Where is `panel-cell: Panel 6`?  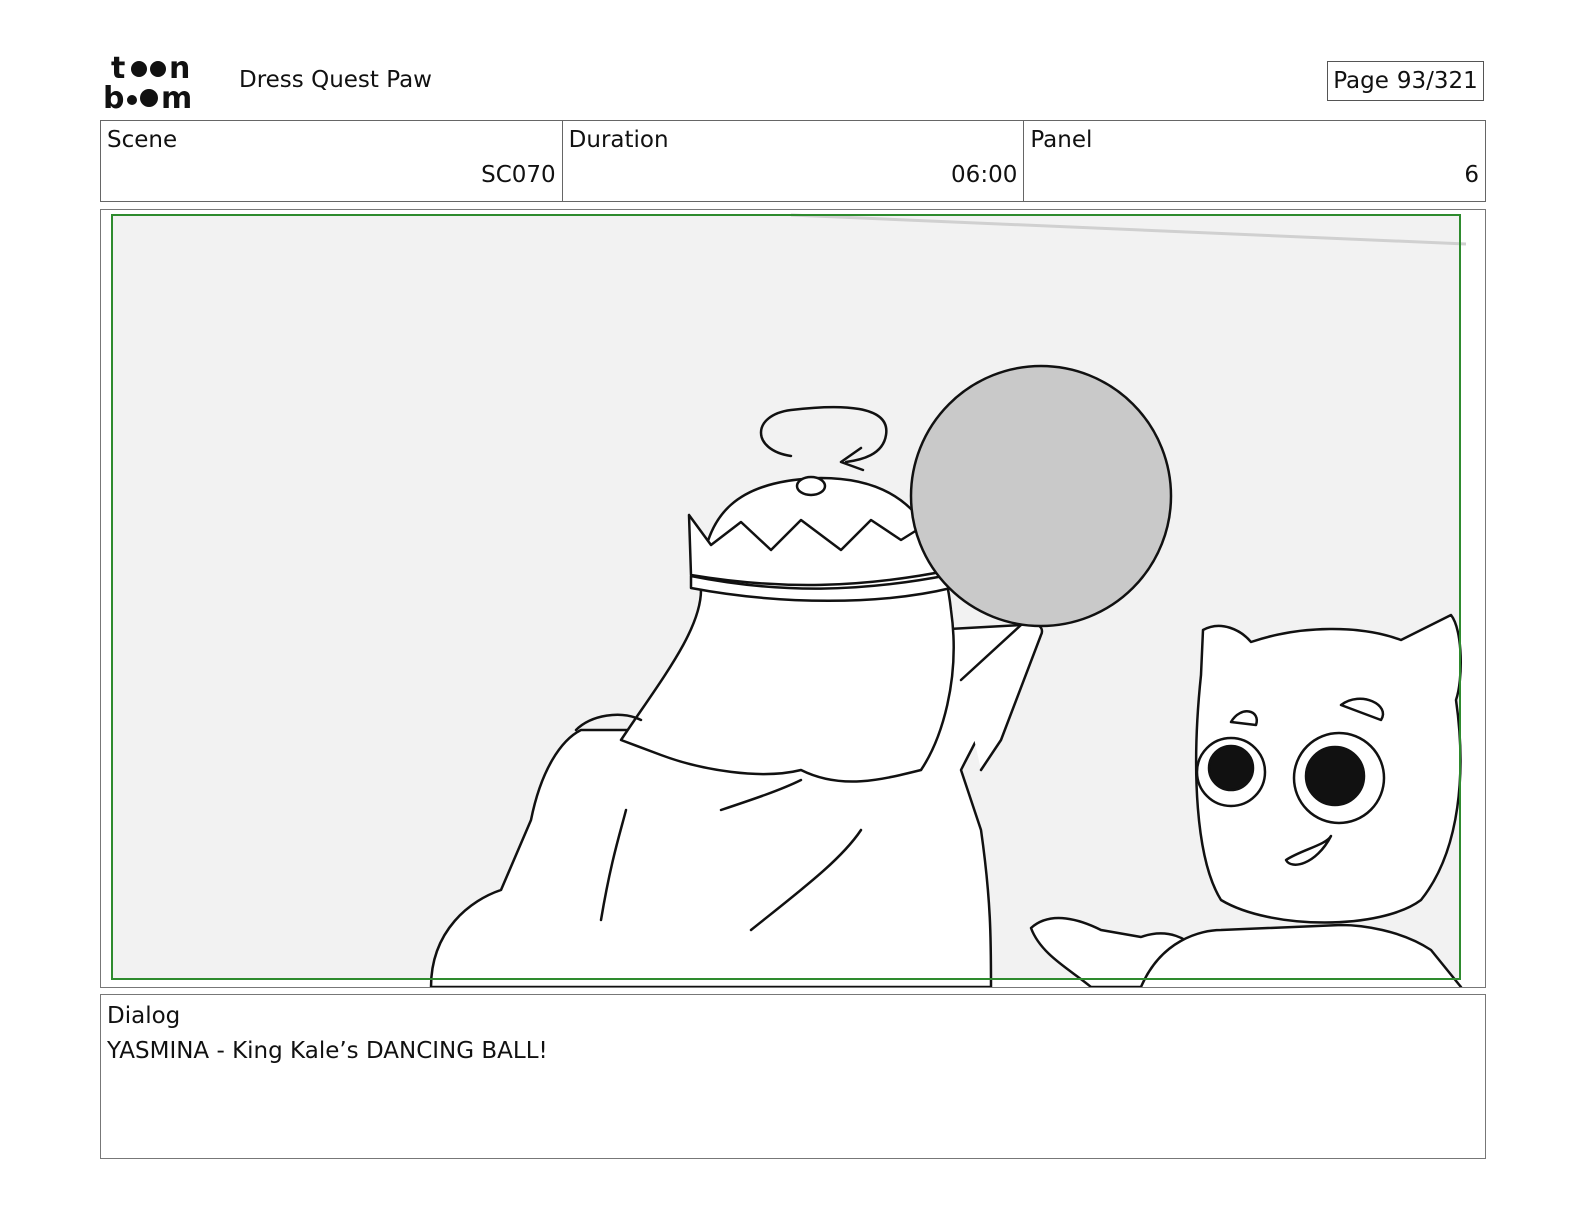 panel-cell: Panel 6 is located at coordinates (1254, 161).